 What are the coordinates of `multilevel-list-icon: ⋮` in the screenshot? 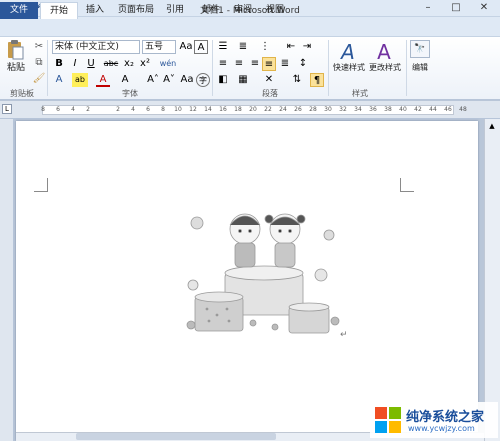 It's located at (265, 47).